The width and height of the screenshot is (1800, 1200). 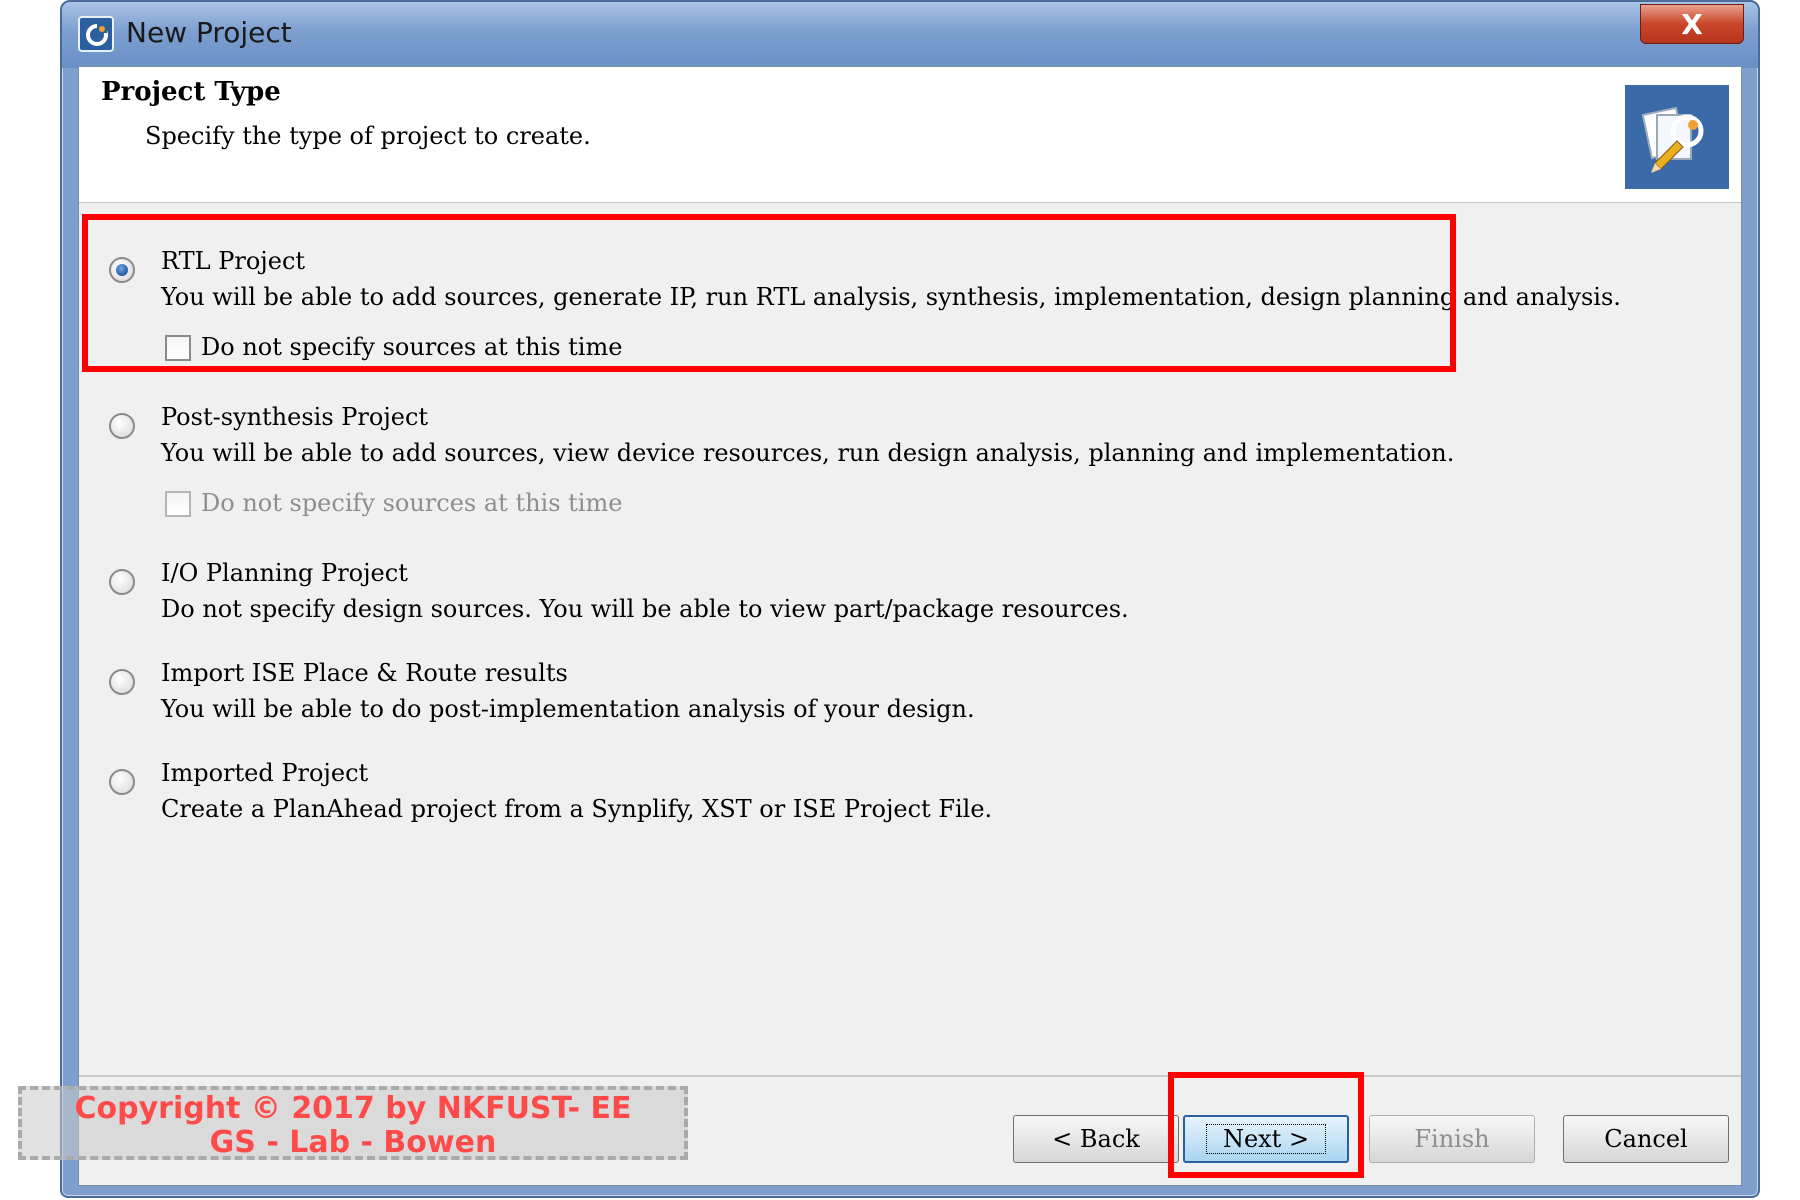 I want to click on checkbox-rtl-no-sources: Do not specify sources at this time, so click(x=415, y=348).